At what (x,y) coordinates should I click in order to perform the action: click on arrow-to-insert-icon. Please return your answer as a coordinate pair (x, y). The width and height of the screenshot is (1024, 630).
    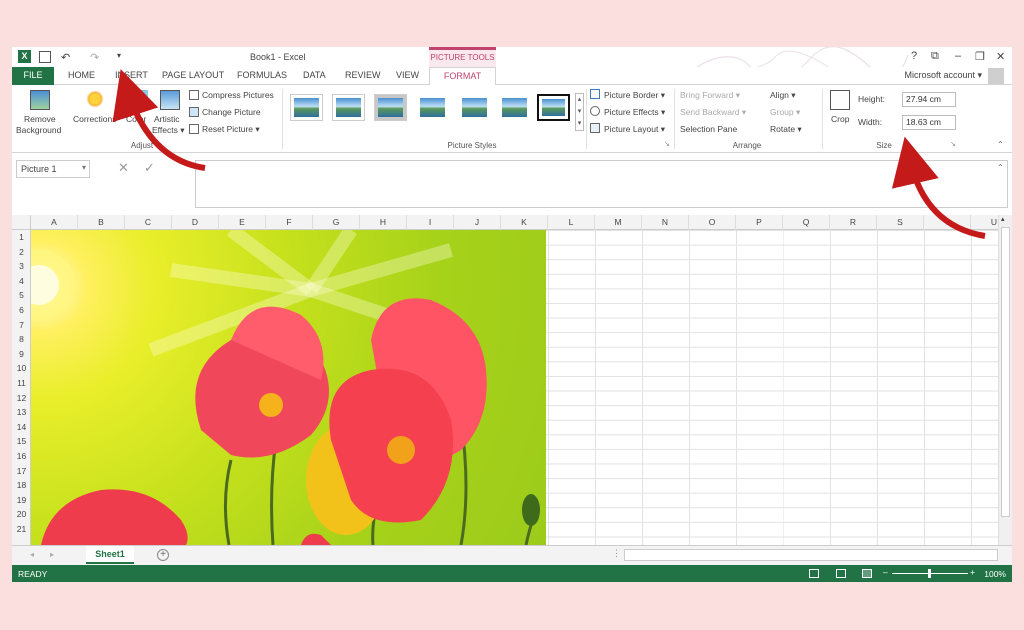
    Looking at the image, I should click on (159, 120).